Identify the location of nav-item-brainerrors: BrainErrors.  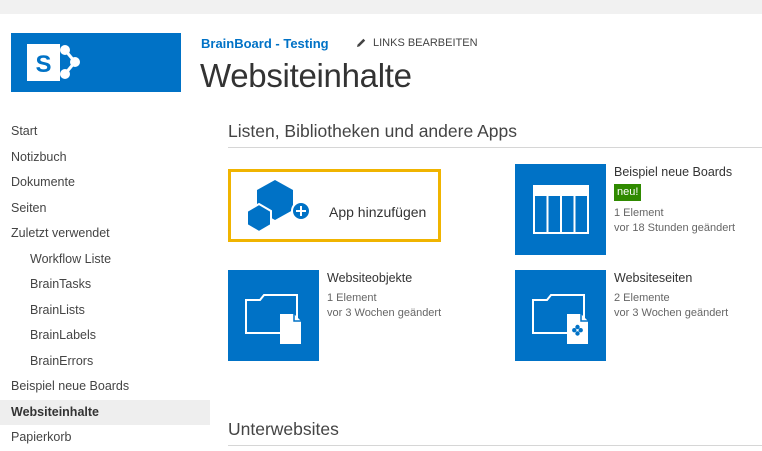
(105, 362).